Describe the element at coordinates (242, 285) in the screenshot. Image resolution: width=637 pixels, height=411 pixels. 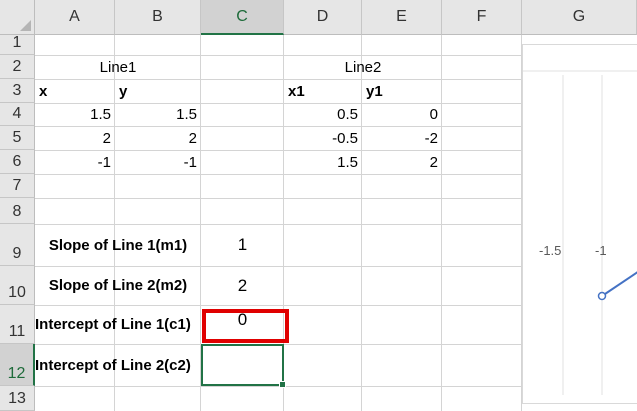
I see `slope-line2-value: 2` at that location.